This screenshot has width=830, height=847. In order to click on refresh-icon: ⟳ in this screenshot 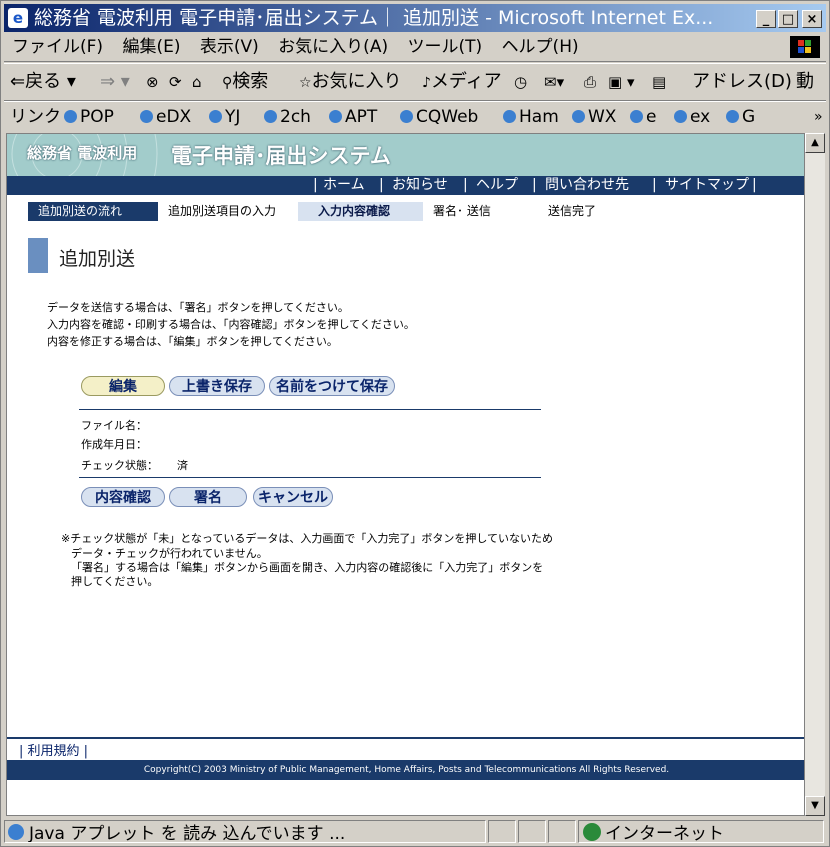, I will do `click(175, 82)`.